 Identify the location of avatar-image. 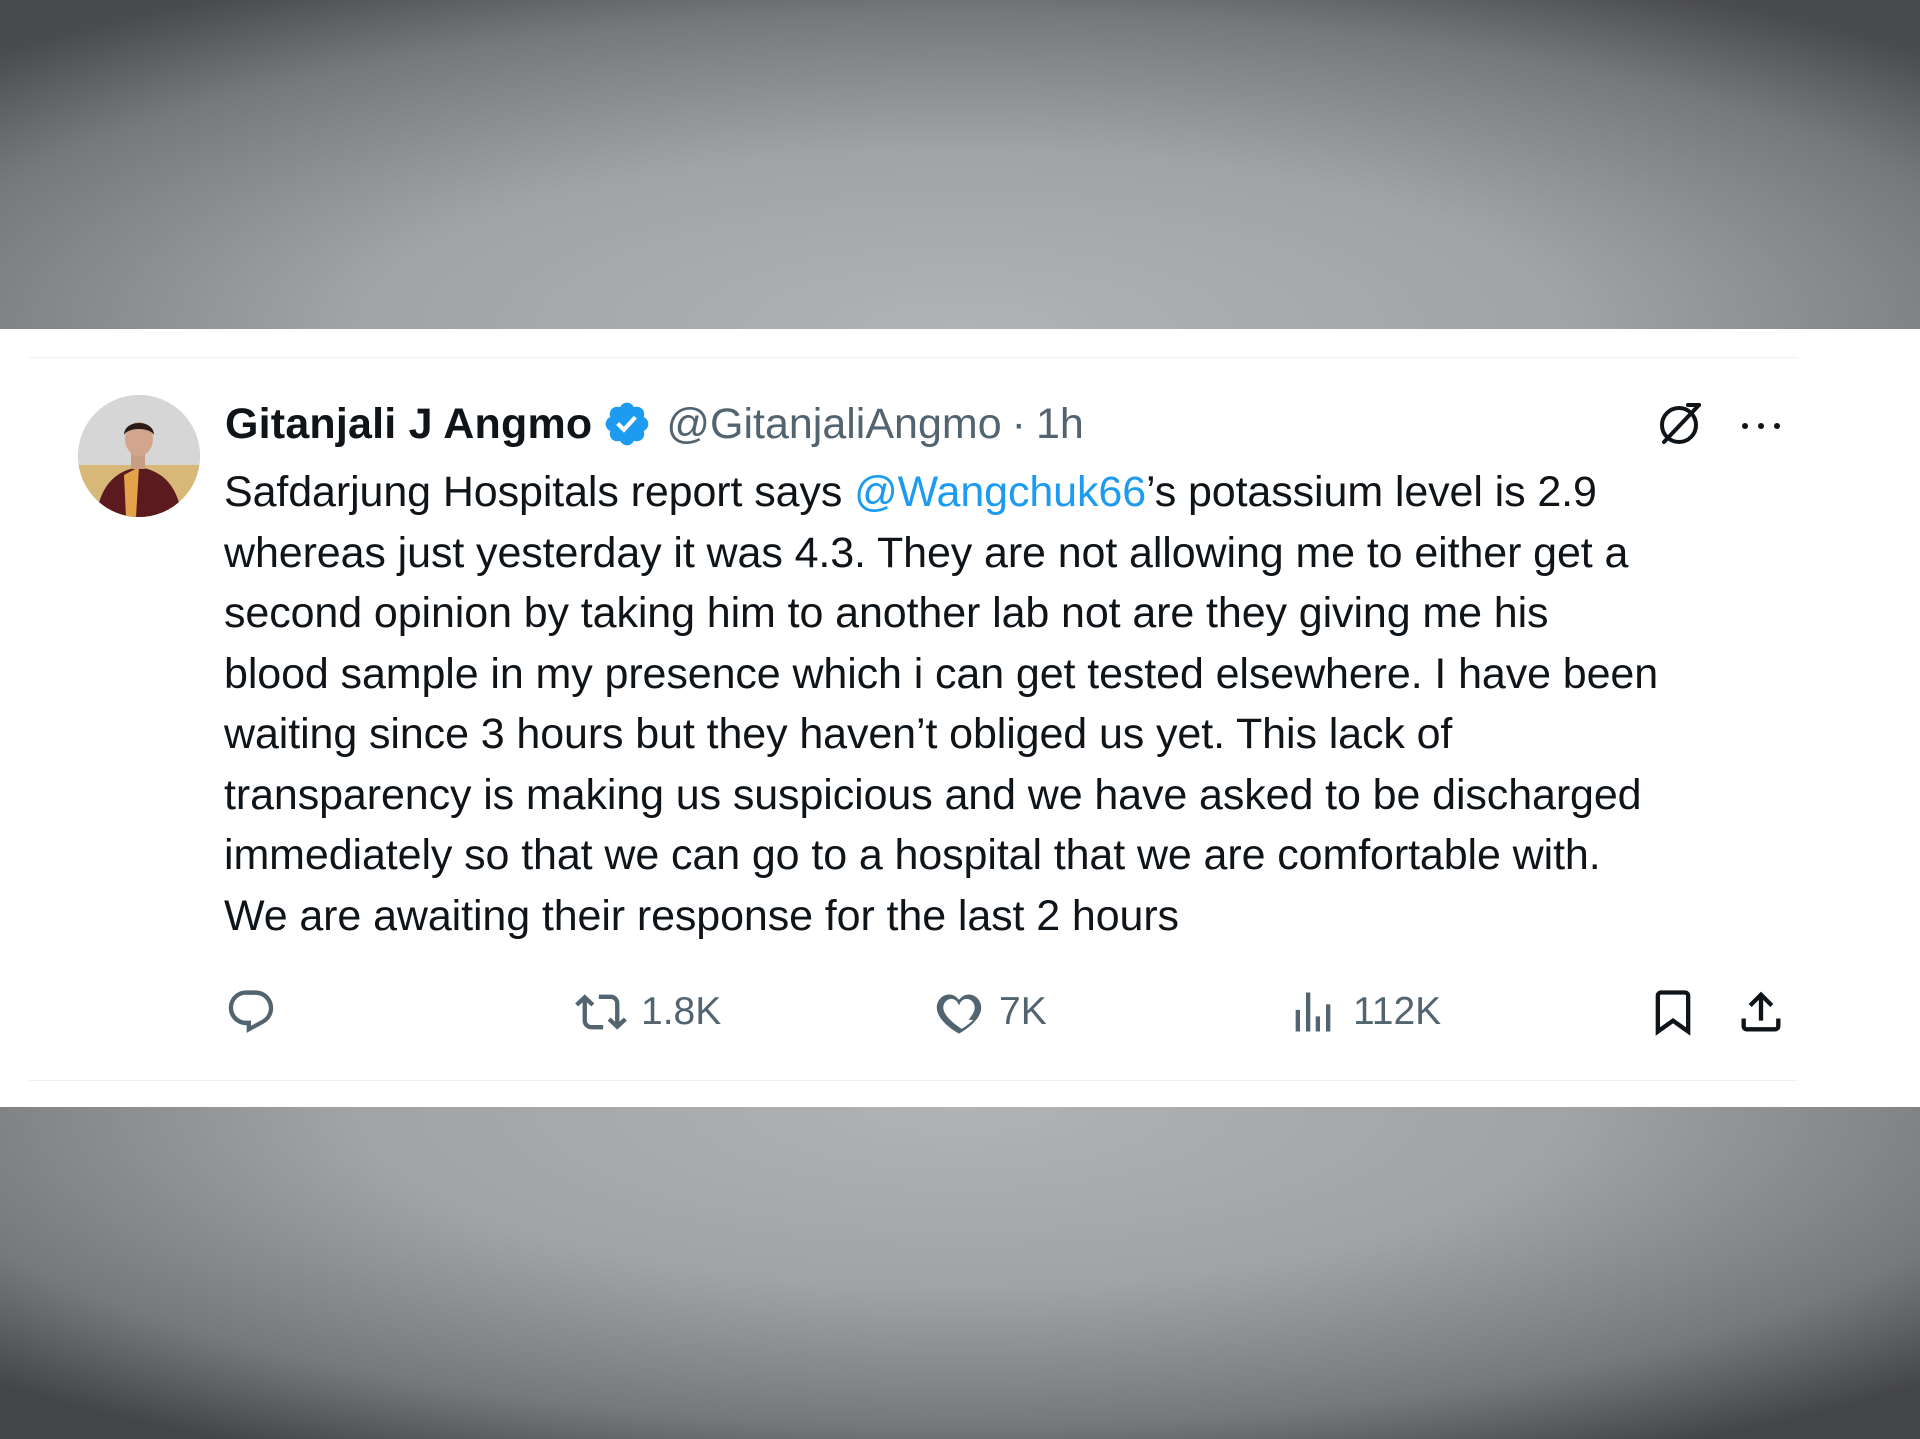
(139, 456).